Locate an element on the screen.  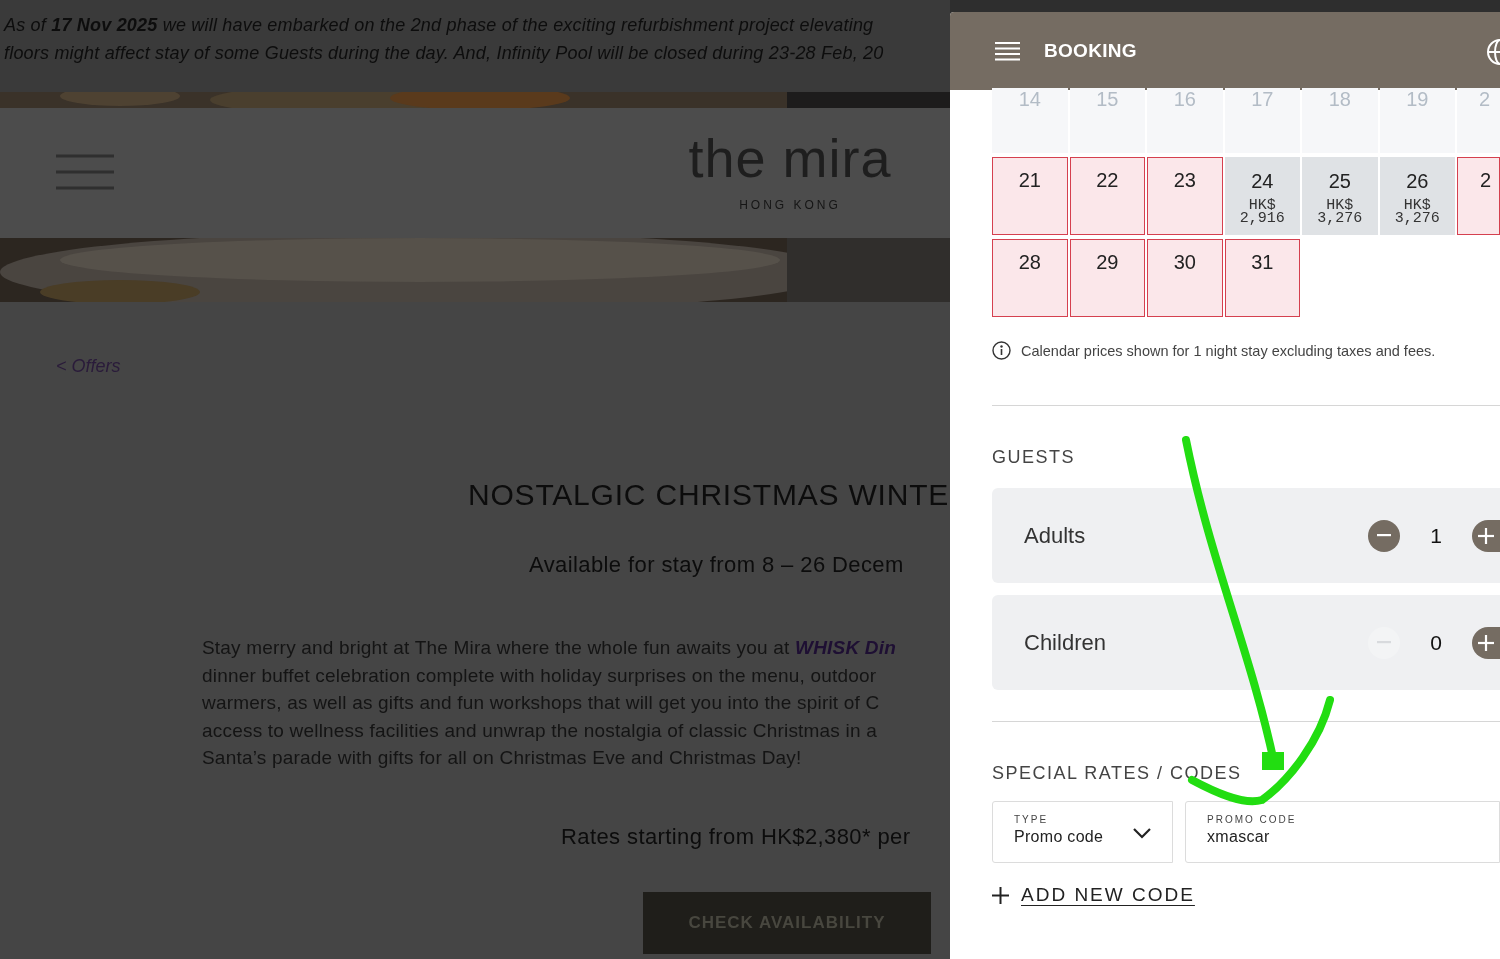
guest-count: 0 is located at coordinates (1436, 642).